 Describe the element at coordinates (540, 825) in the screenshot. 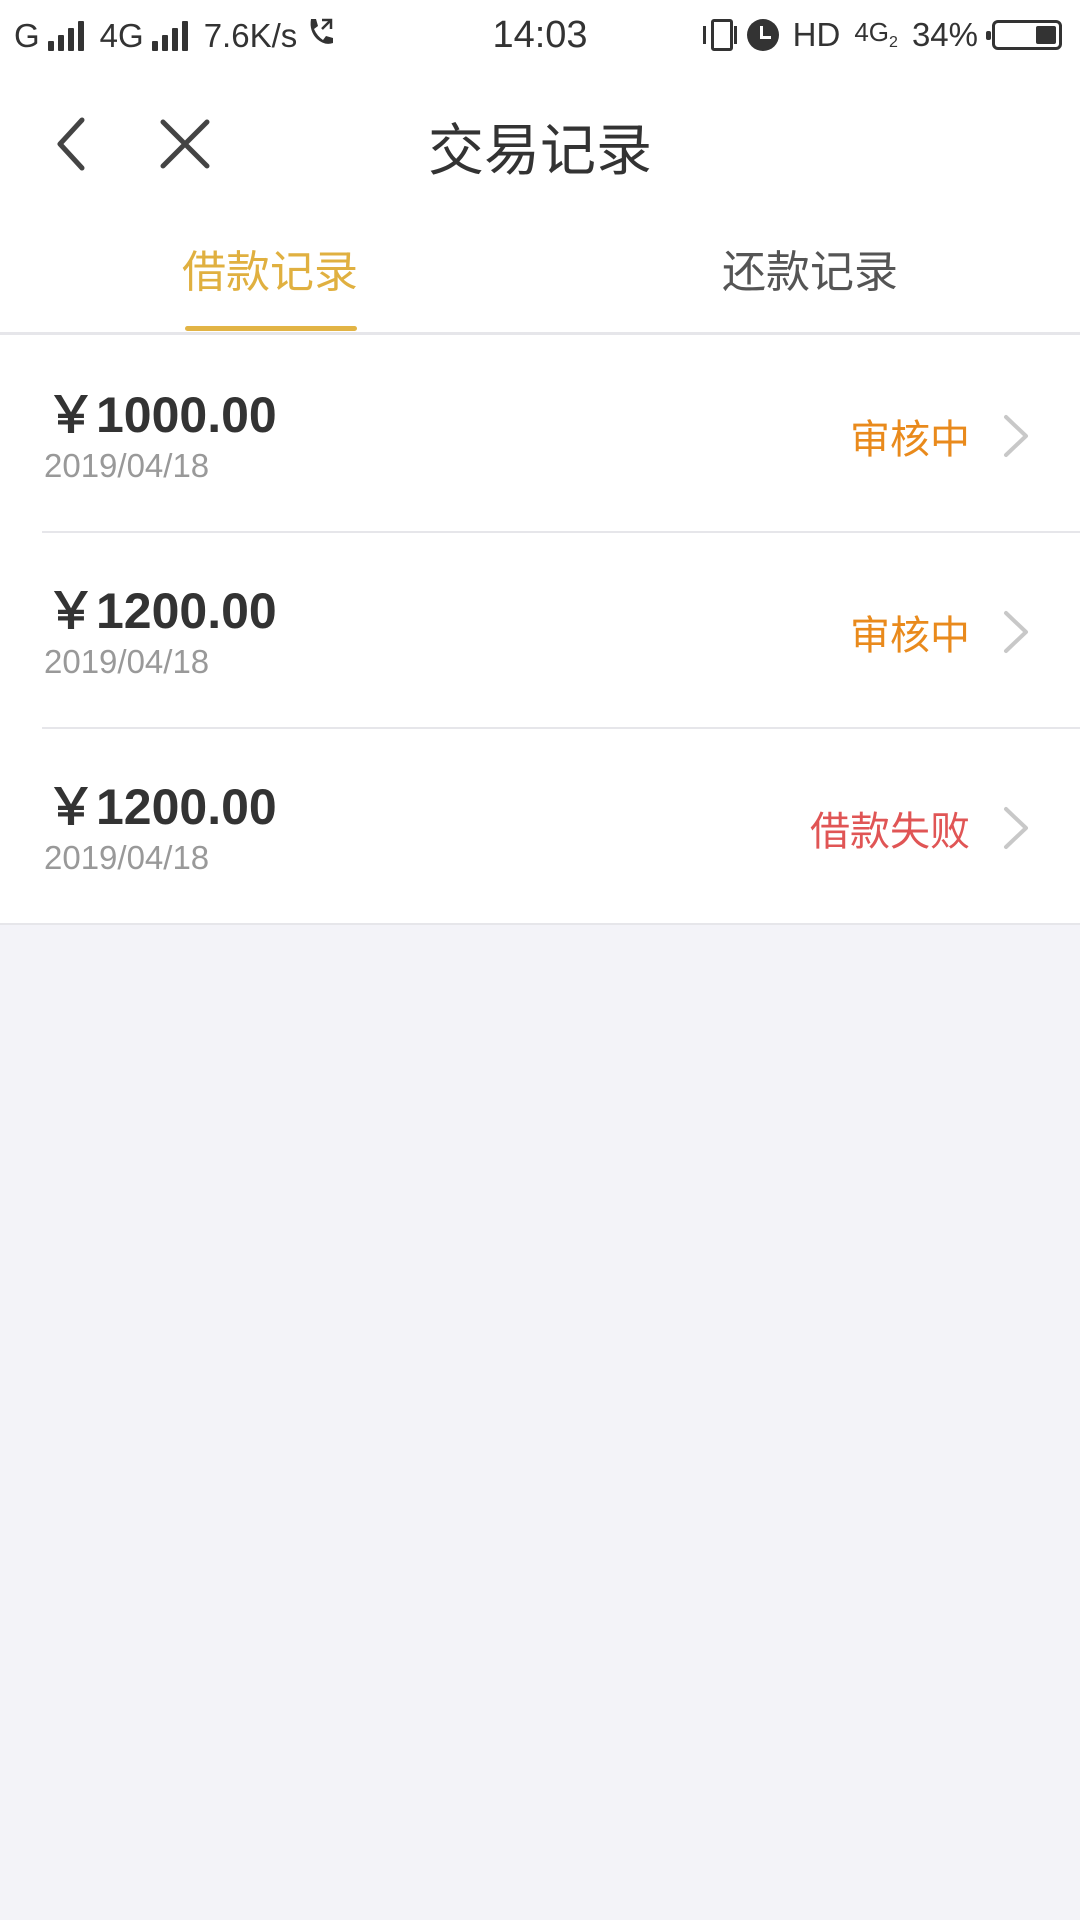

I see `list-item: ￥1200.00 2019/04/18 借款失败` at that location.